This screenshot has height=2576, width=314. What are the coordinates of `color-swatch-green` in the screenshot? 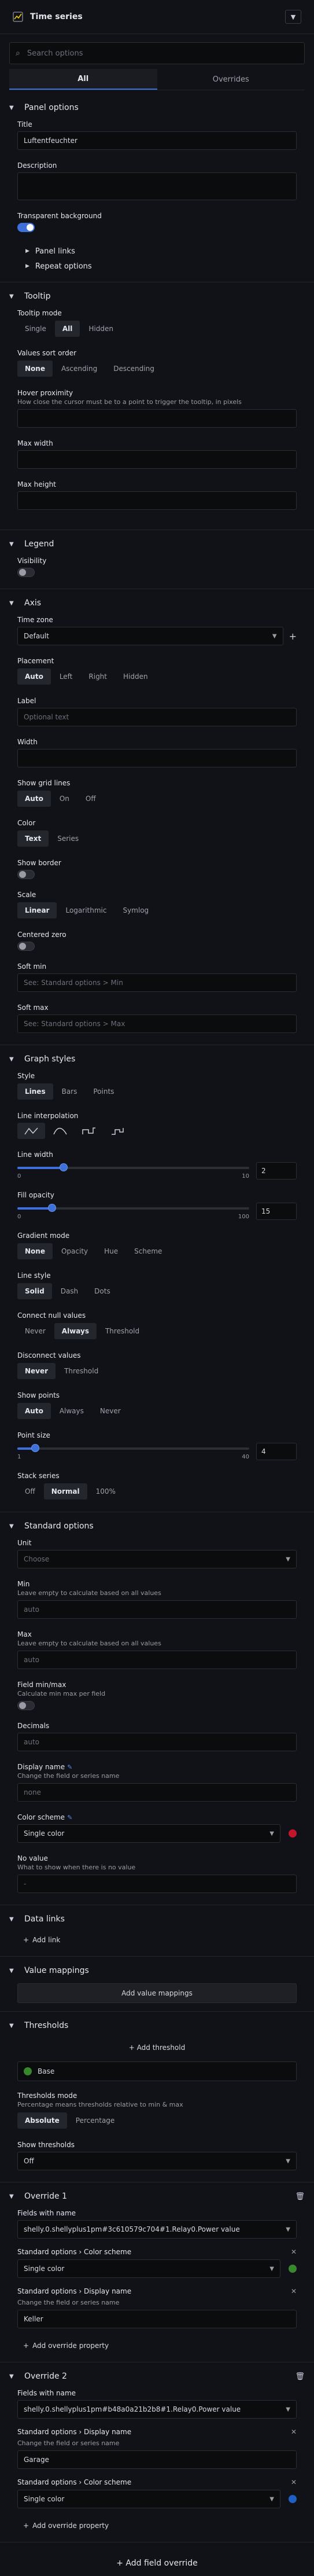 It's located at (293, 2269).